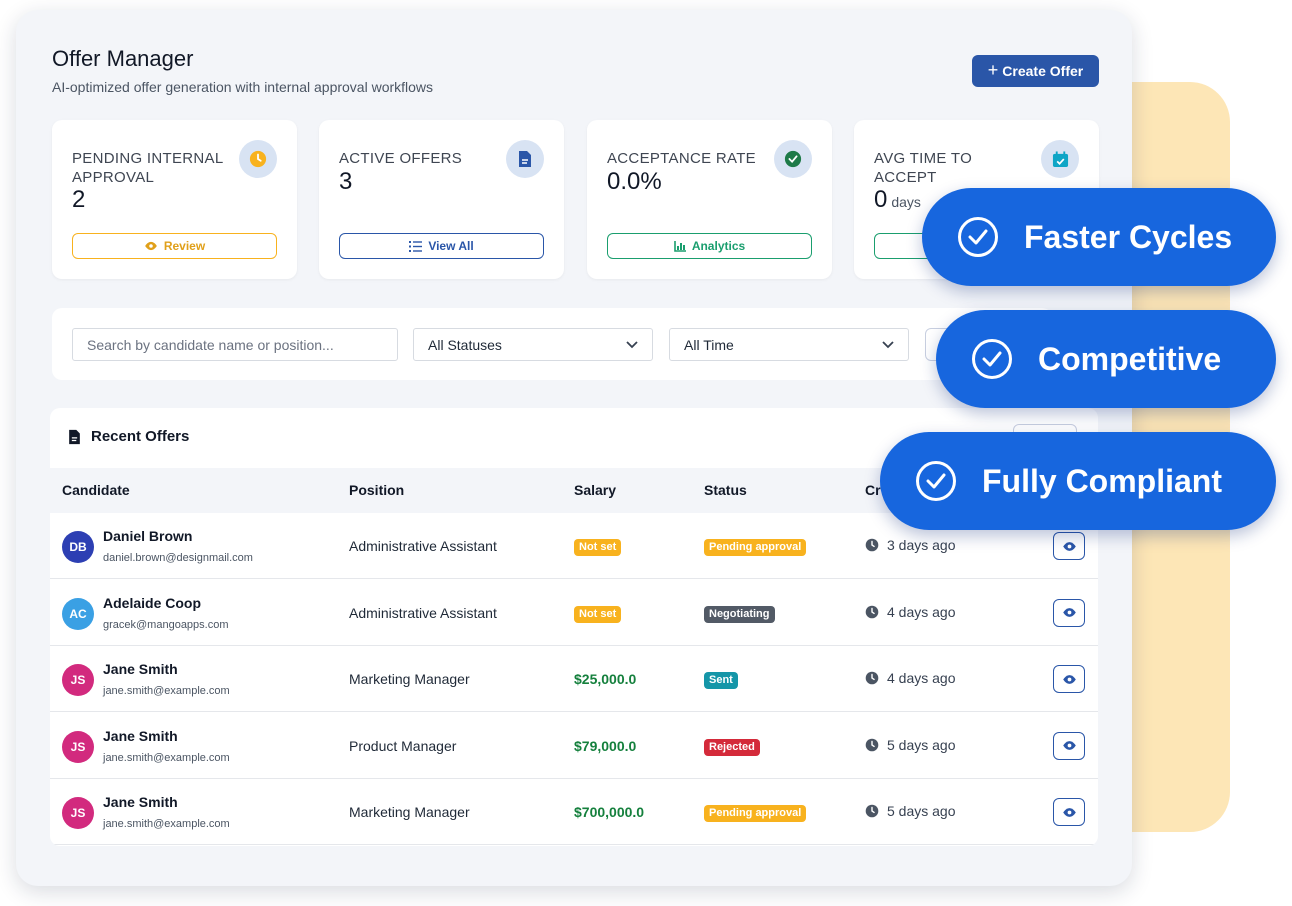 Image resolution: width=1292 pixels, height=906 pixels. I want to click on analytics-button: Analytics, so click(709, 246).